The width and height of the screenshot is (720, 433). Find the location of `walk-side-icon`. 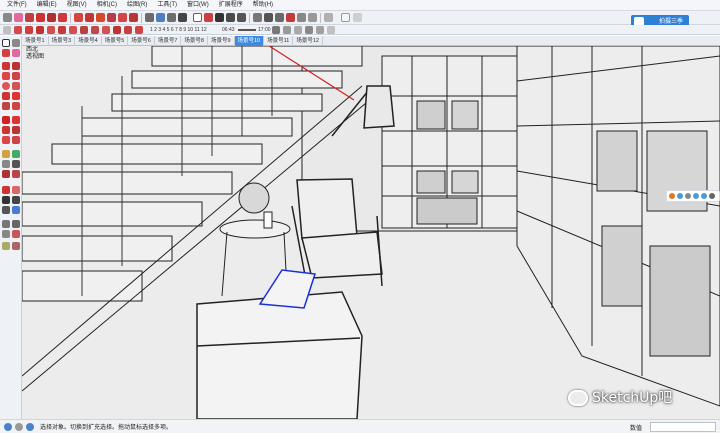

walk-side-icon is located at coordinates (16, 224).